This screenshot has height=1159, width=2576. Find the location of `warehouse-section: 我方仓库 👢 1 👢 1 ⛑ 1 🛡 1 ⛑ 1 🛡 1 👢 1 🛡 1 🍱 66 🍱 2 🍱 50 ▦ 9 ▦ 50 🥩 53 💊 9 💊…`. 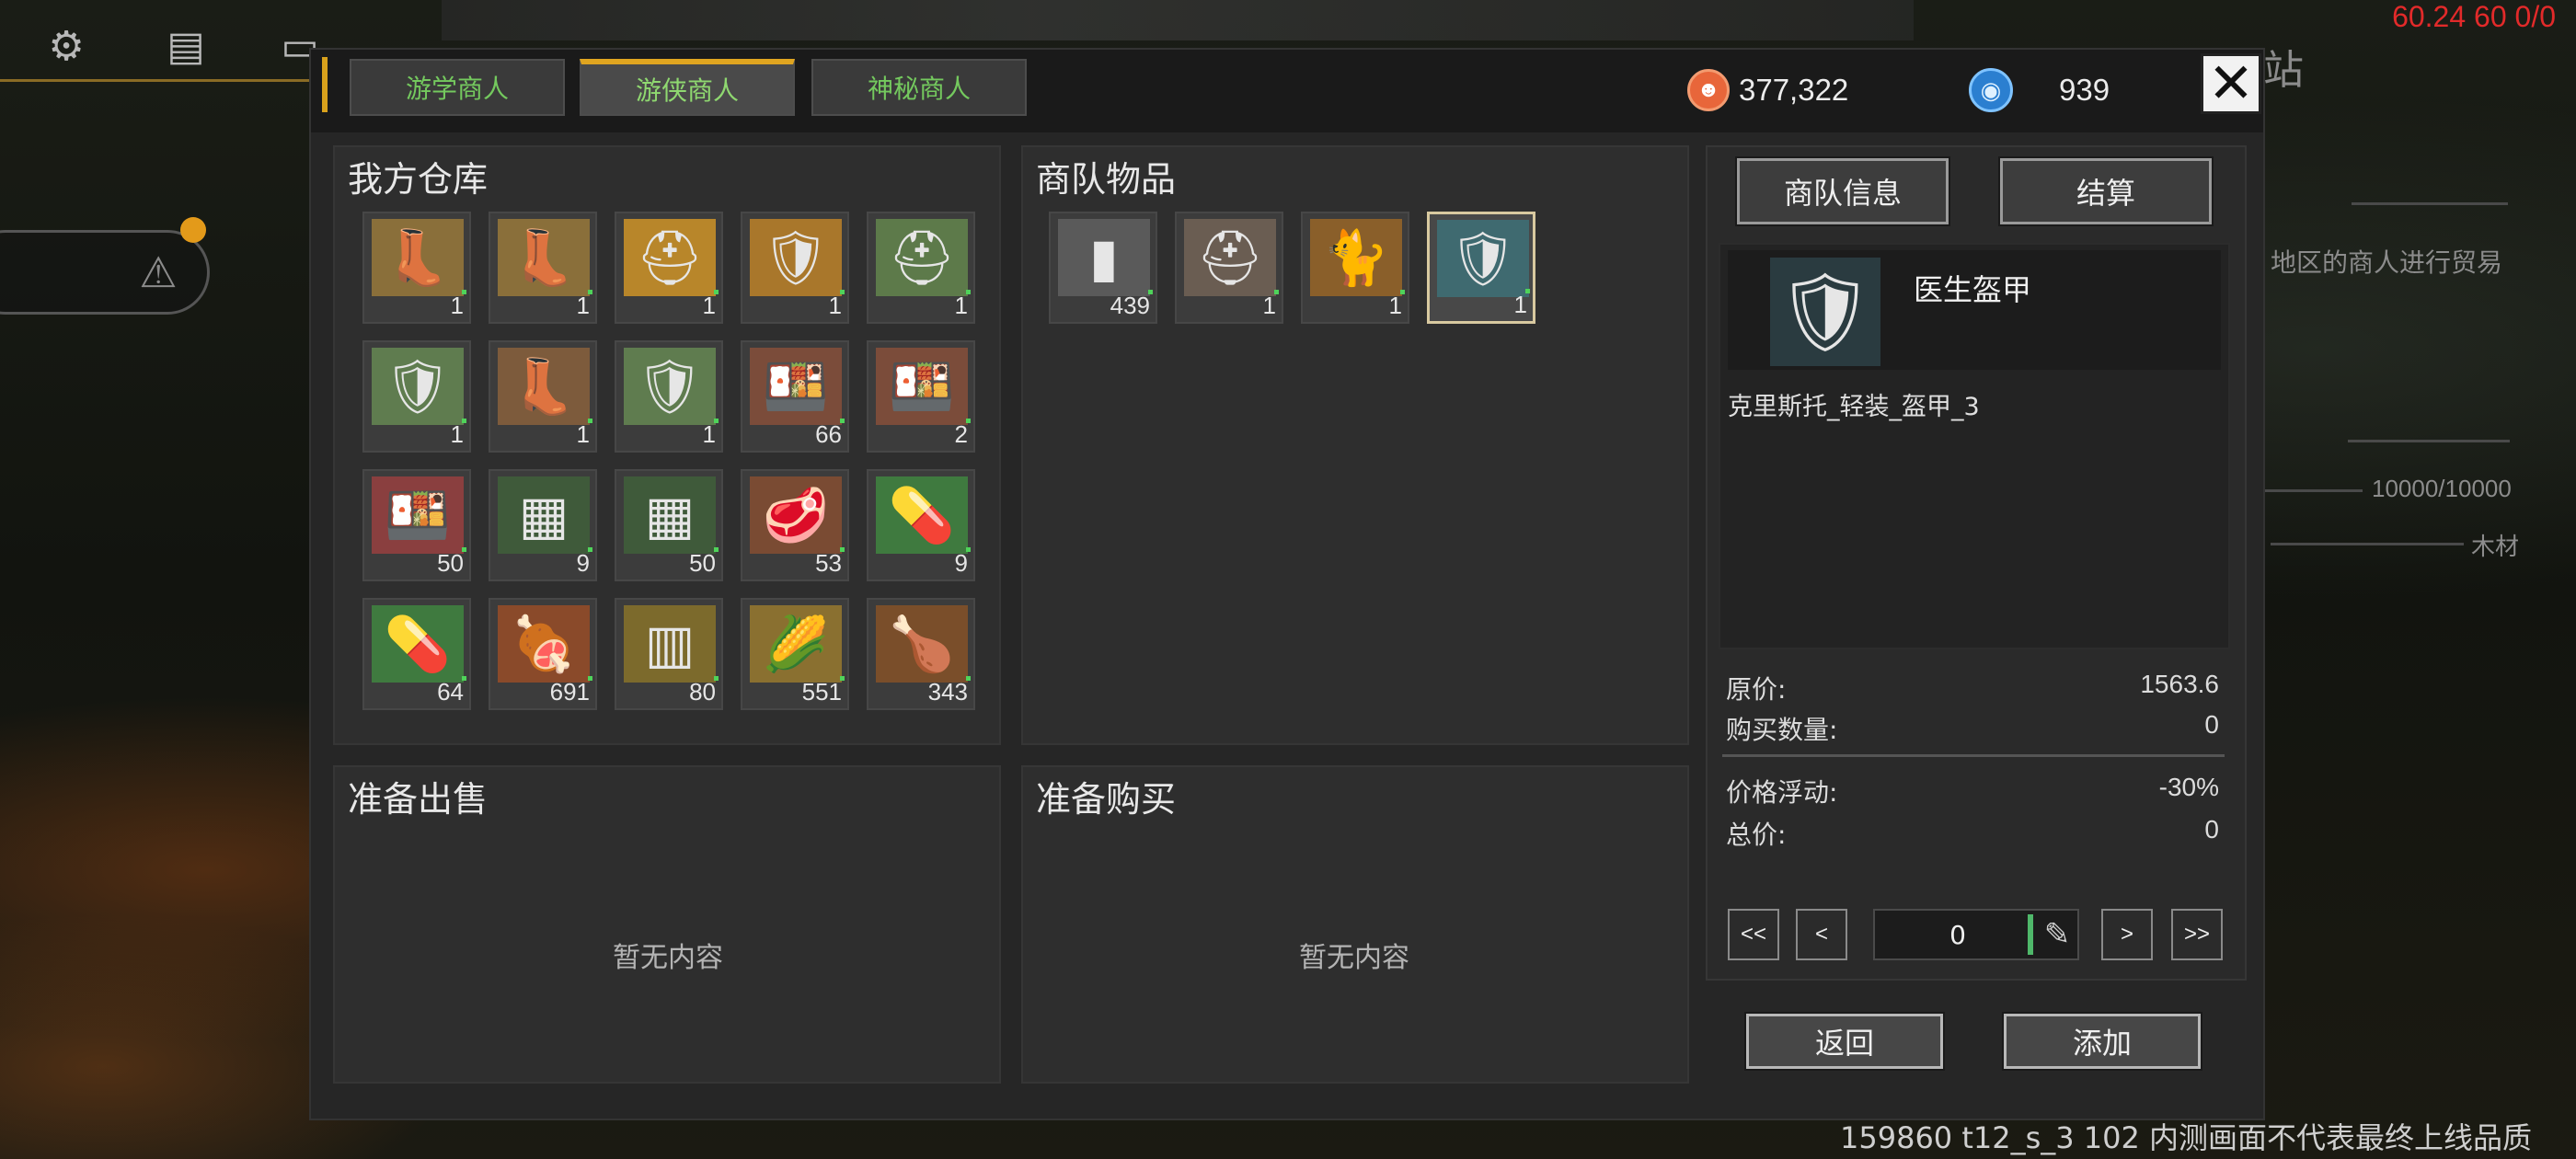

warehouse-section: 我方仓库 👢 1 👢 1 ⛑ 1 🛡 1 ⛑ 1 🛡 1 👢 1 🛡 1 🍱 66 🍱 2 🍱 50 ▦ 9 ▦ 50 🥩 53 💊 9 💊… is located at coordinates (667, 445).